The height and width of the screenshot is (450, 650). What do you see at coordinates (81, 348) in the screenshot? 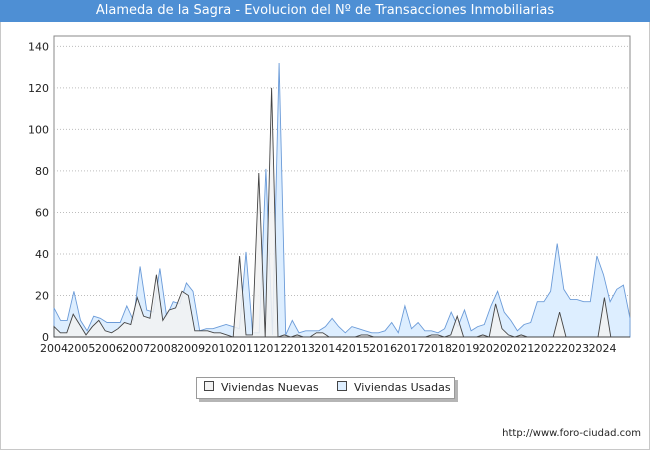
I see `x-tick-label: 2005` at bounding box center [81, 348].